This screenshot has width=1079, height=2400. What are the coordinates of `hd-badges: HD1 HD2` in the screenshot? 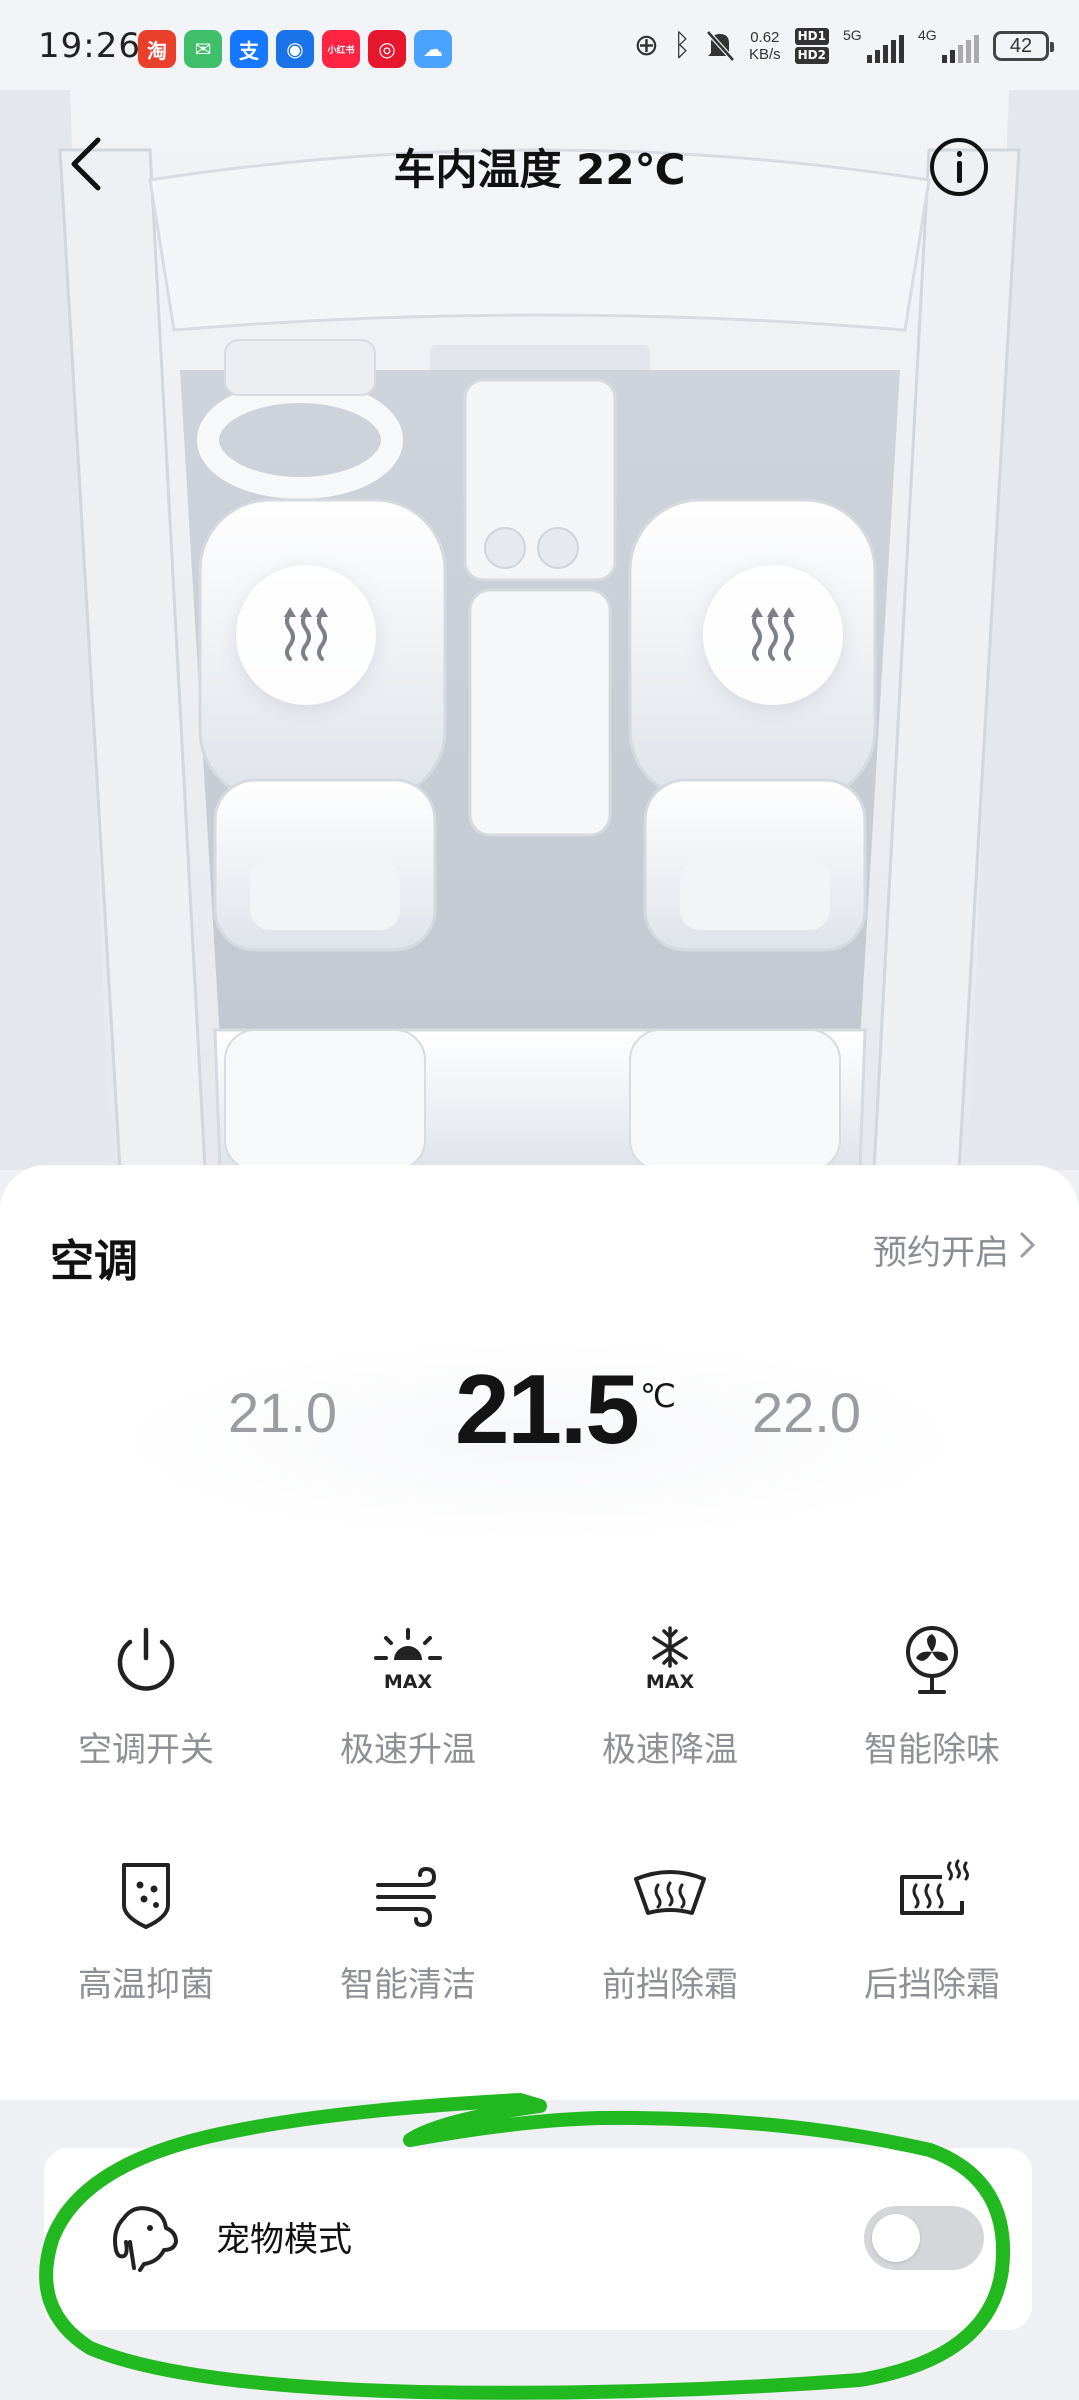 It's located at (811, 46).